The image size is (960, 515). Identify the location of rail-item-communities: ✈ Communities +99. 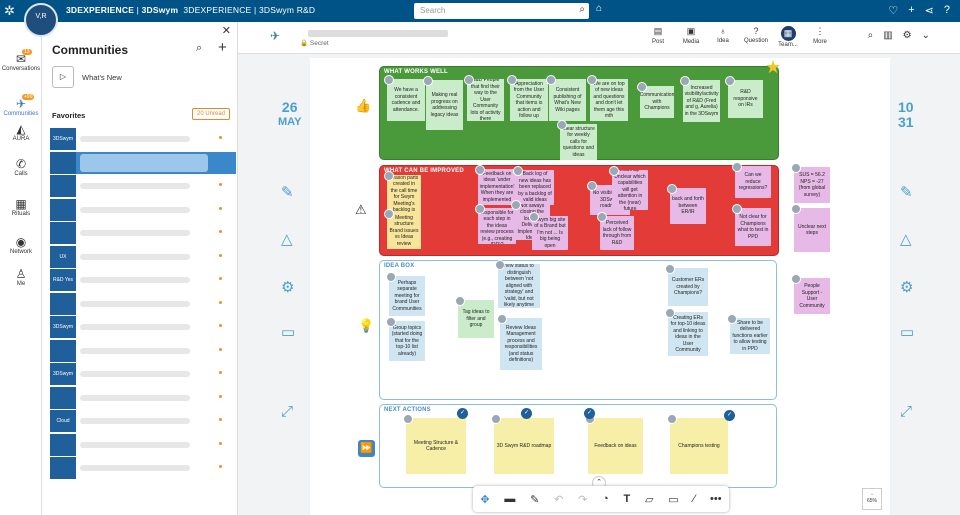
(21, 105).